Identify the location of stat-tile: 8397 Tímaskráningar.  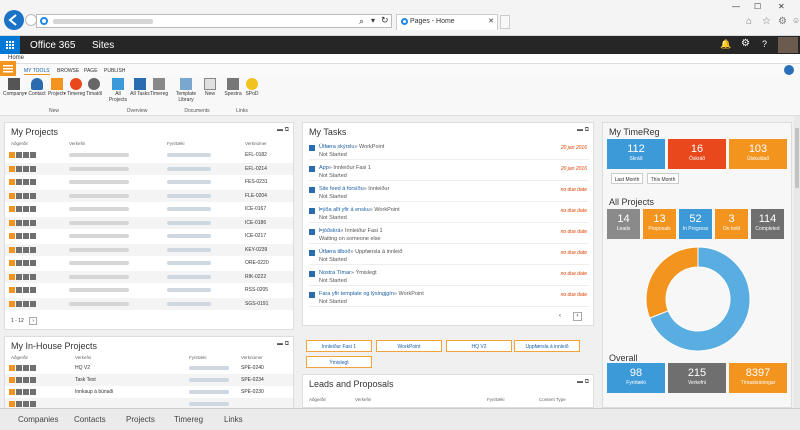
(758, 378).